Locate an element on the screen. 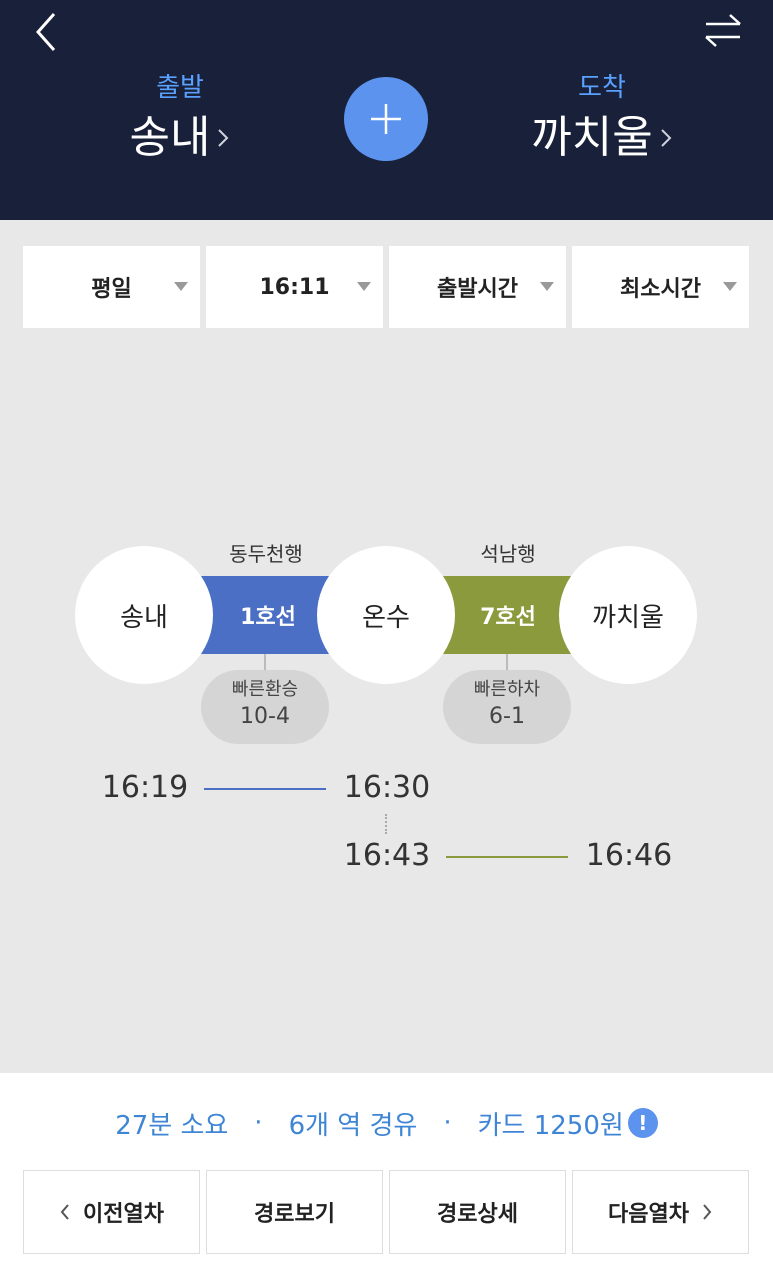 Image resolution: width=773 pixels, height=1269 pixels. fast-transfer-label: 빠른환승 is located at coordinates (265, 689).